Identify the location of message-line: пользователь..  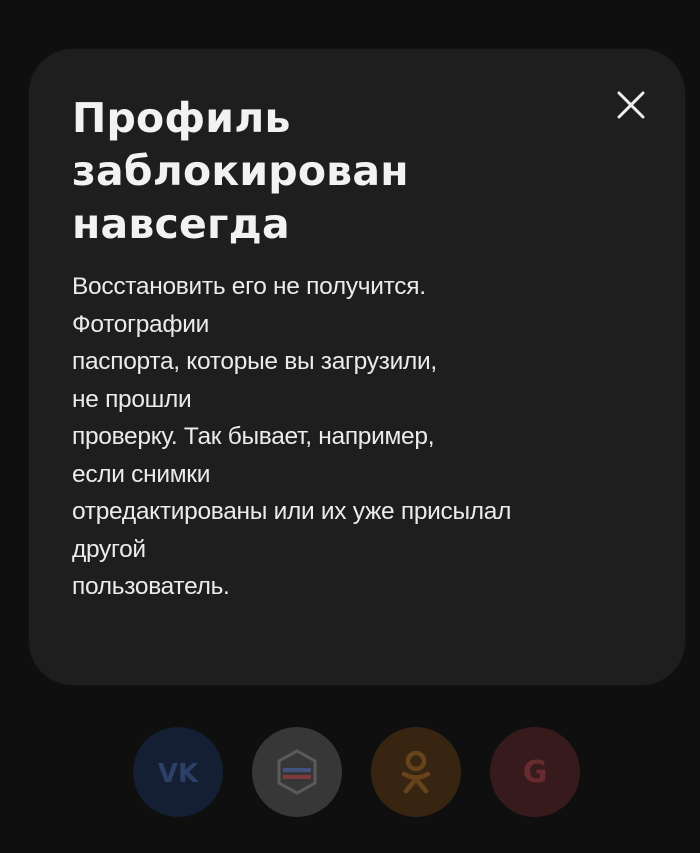
(151, 586).